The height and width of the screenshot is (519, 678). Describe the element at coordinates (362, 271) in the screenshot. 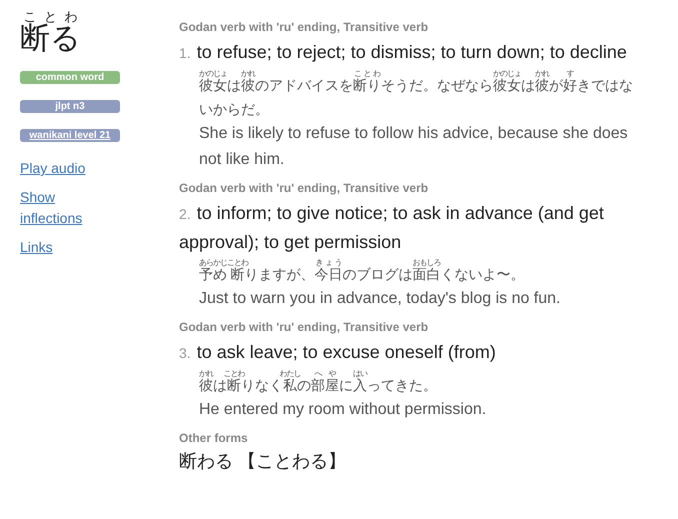

I see `japanese-sentence: 予め あらかじ 断 ことわ りますが、今日 きょう のブログは面白 おもしろ くないよ〜。` at that location.